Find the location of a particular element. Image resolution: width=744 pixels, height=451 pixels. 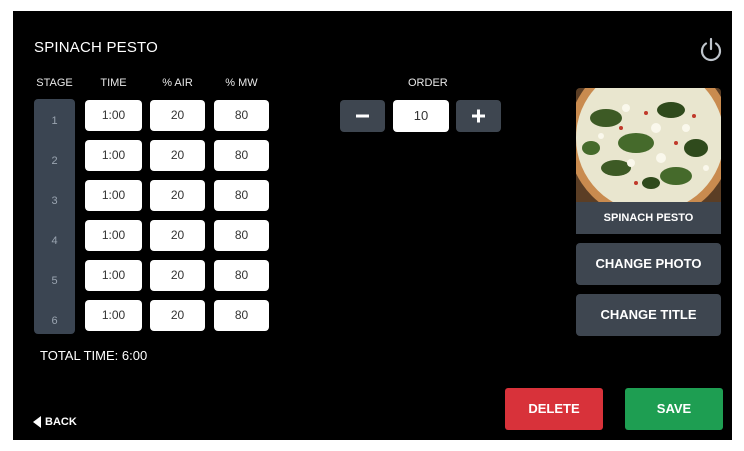

order-decrement-button is located at coordinates (362, 116).